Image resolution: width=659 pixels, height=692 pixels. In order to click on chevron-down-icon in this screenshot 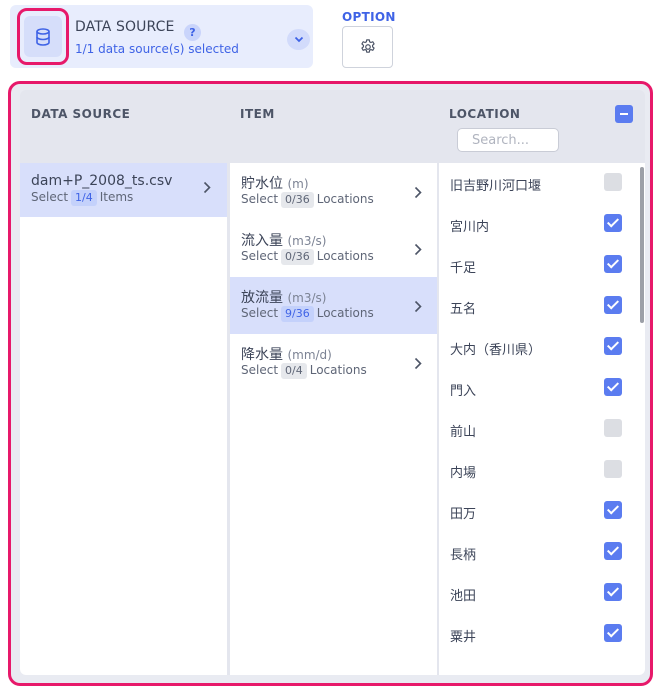, I will do `click(298, 39)`.